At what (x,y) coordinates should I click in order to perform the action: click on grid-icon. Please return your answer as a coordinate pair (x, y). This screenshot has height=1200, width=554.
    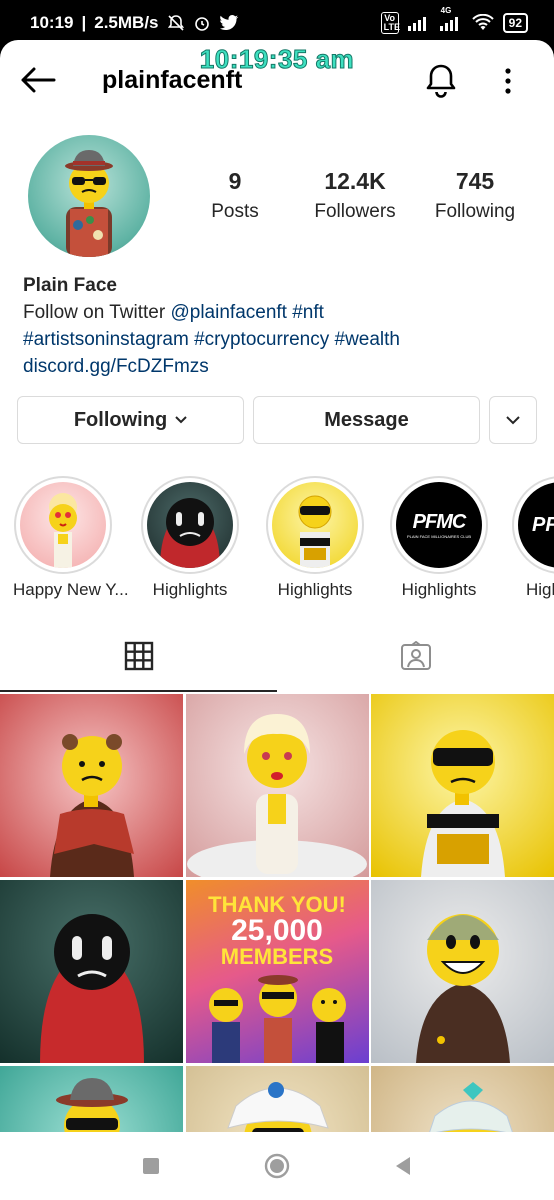
    Looking at the image, I should click on (138, 656).